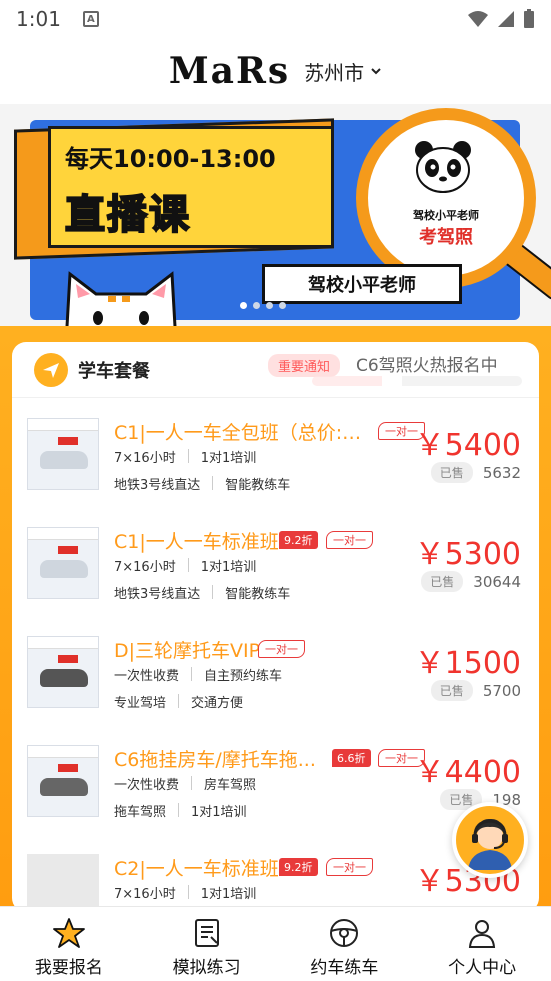 This screenshot has width=551, height=981. I want to click on package-features-row2: 地铁3号线直达 智能教练车, so click(202, 483).